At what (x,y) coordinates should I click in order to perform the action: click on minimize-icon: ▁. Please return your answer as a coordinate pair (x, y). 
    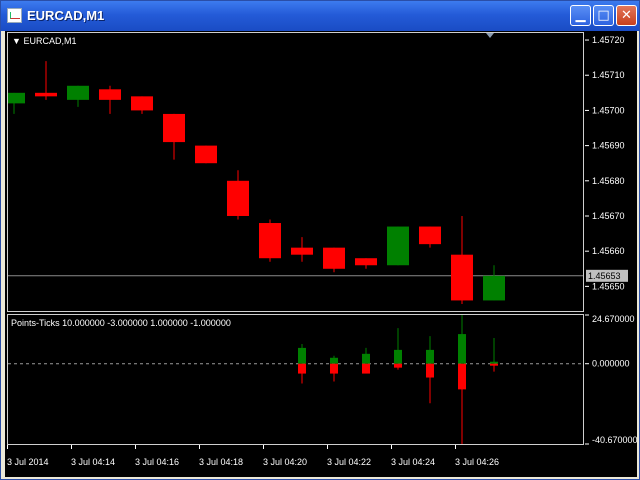
    Looking at the image, I should click on (580, 15).